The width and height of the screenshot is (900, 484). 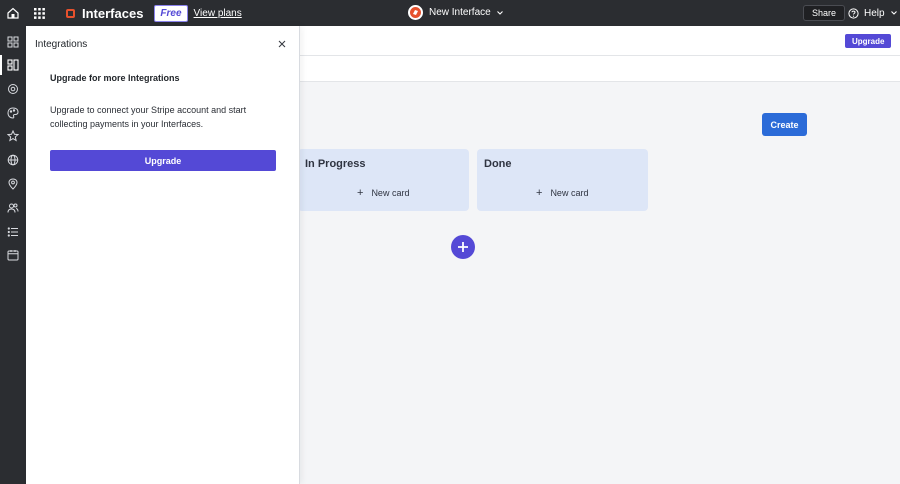 What do you see at coordinates (562, 180) in the screenshot?
I see `board-column-done: Done + New card` at bounding box center [562, 180].